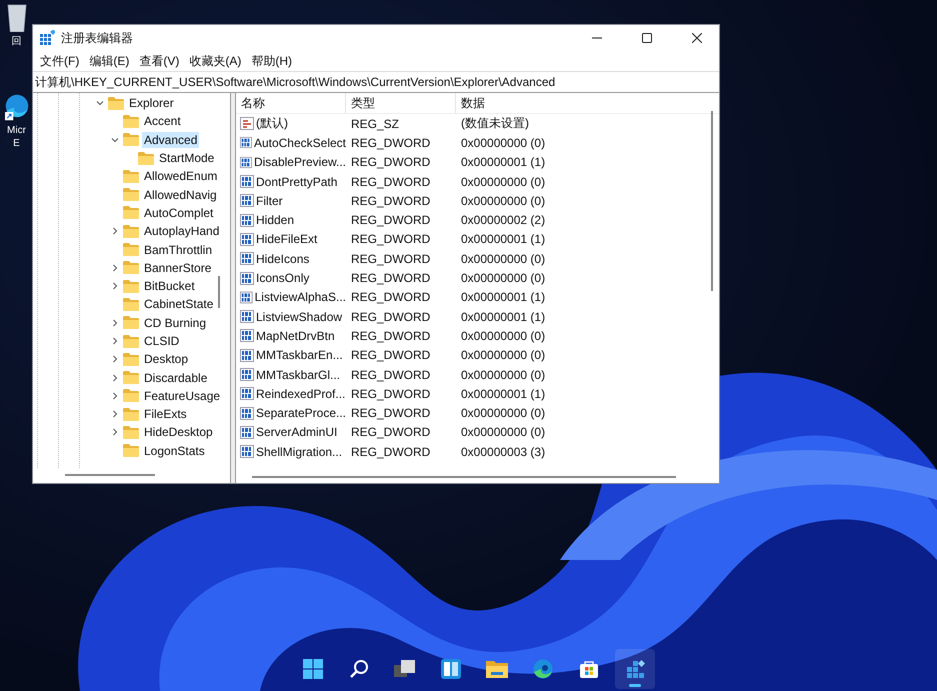 This screenshot has height=691, width=937. What do you see at coordinates (179, 304) in the screenshot?
I see `tree-item: CabinetState` at bounding box center [179, 304].